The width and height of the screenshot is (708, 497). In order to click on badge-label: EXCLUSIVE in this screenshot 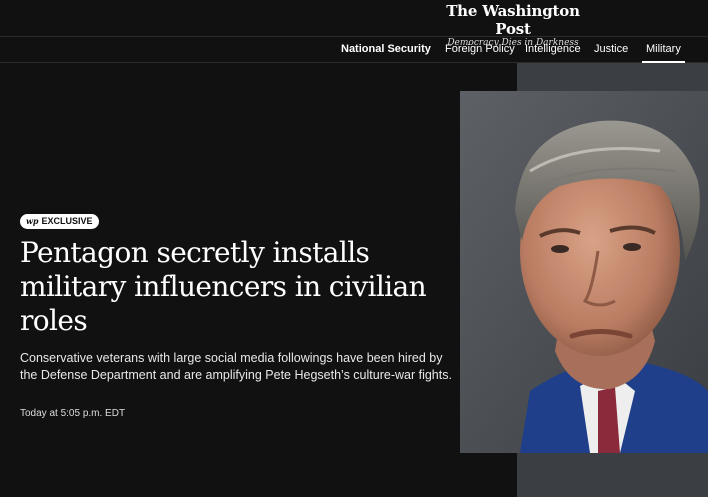, I will do `click(67, 221)`.